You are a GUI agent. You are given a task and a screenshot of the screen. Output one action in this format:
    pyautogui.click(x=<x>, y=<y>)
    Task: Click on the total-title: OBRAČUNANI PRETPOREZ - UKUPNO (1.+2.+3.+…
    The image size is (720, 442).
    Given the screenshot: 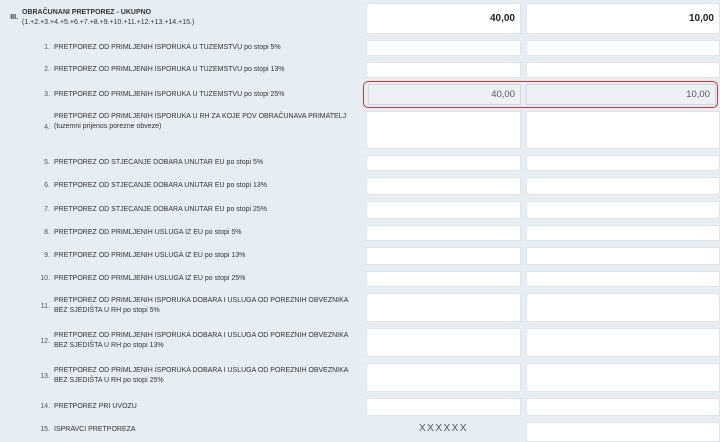 What is the action you would take?
    pyautogui.click(x=187, y=18)
    